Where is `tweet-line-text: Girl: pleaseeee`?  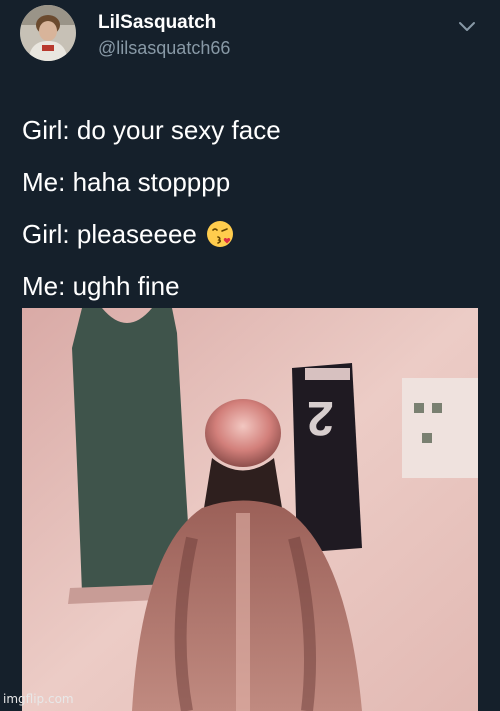 tweet-line-text: Girl: pleaseeee is located at coordinates (109, 234).